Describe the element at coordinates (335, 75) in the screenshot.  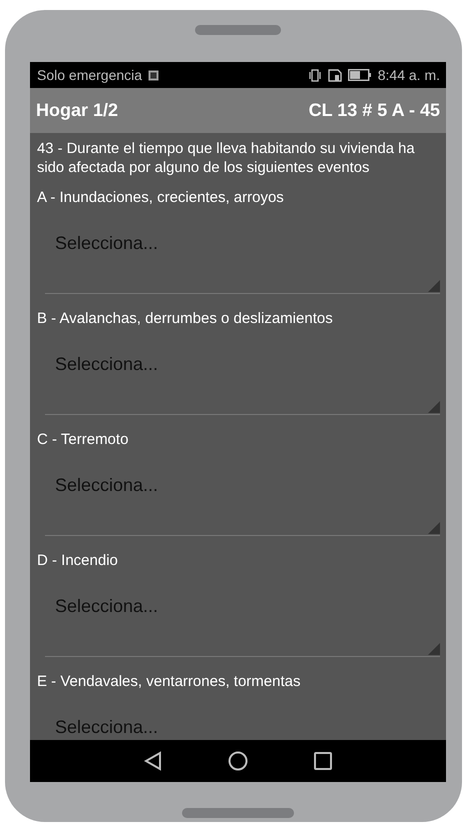
I see `sim-card-icon` at that location.